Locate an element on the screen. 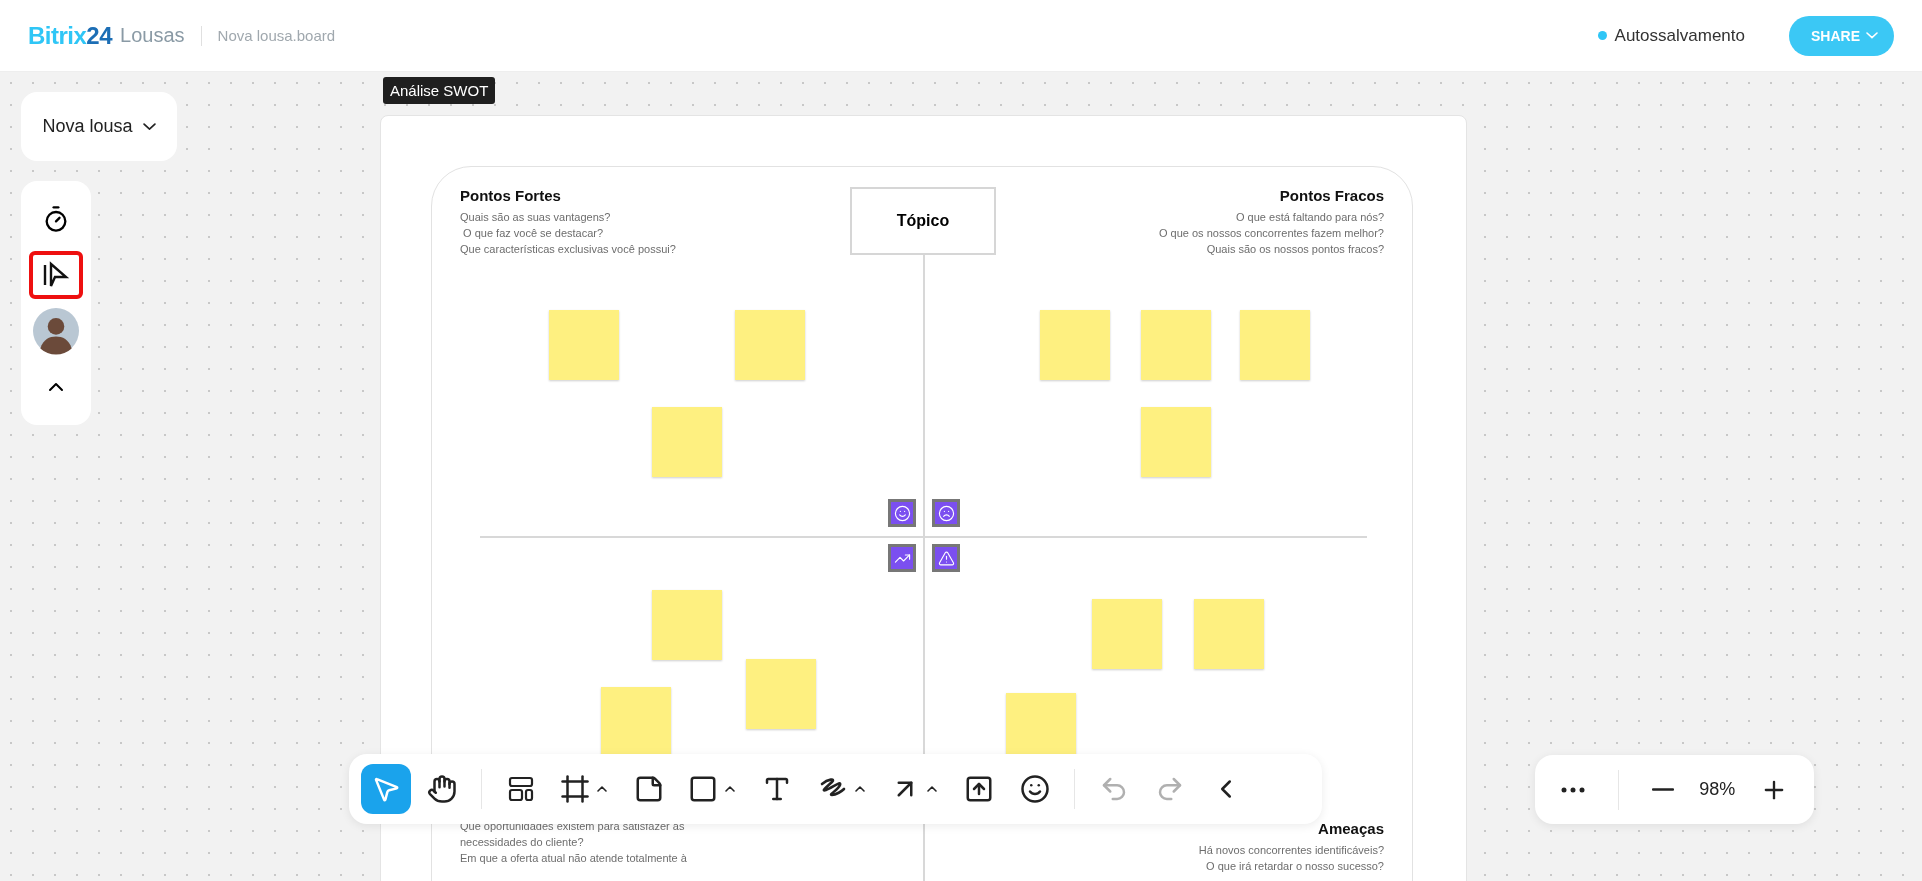 This screenshot has width=1922, height=881. question-text: O que está faltando para nós? is located at coordinates (1309, 217).